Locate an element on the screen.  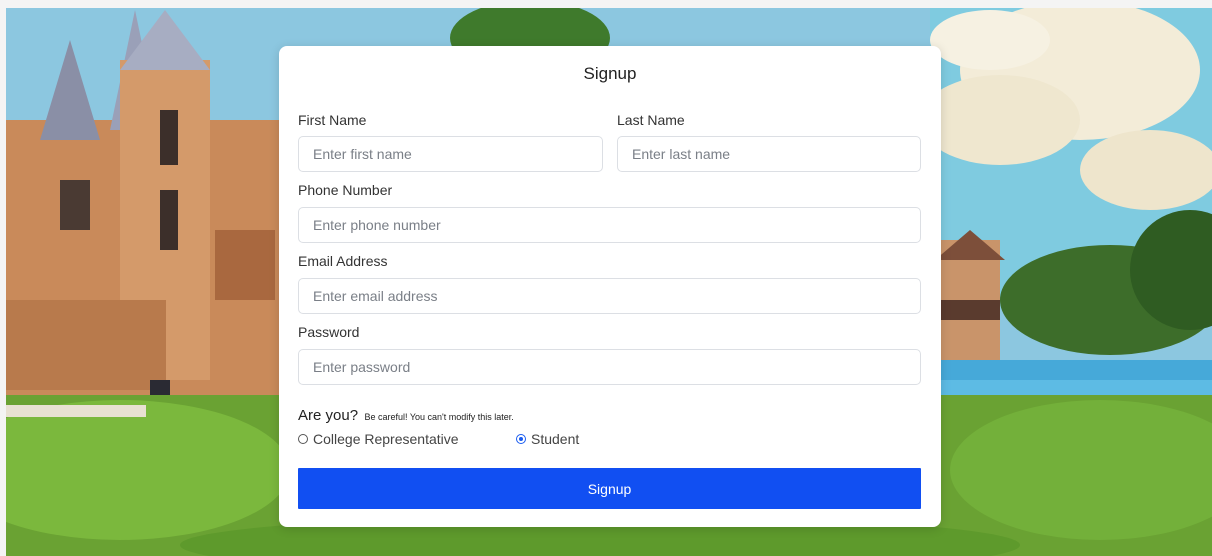
window-left-border is located at coordinates (3, 278).